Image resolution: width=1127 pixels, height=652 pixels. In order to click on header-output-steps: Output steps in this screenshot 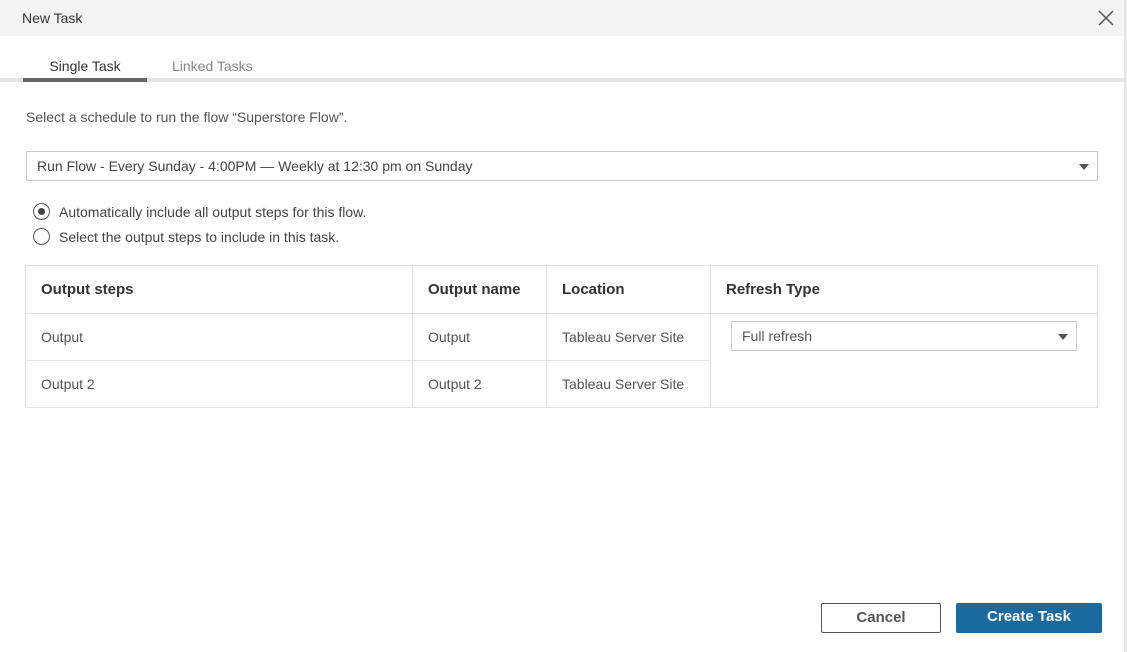, I will do `click(219, 289)`.